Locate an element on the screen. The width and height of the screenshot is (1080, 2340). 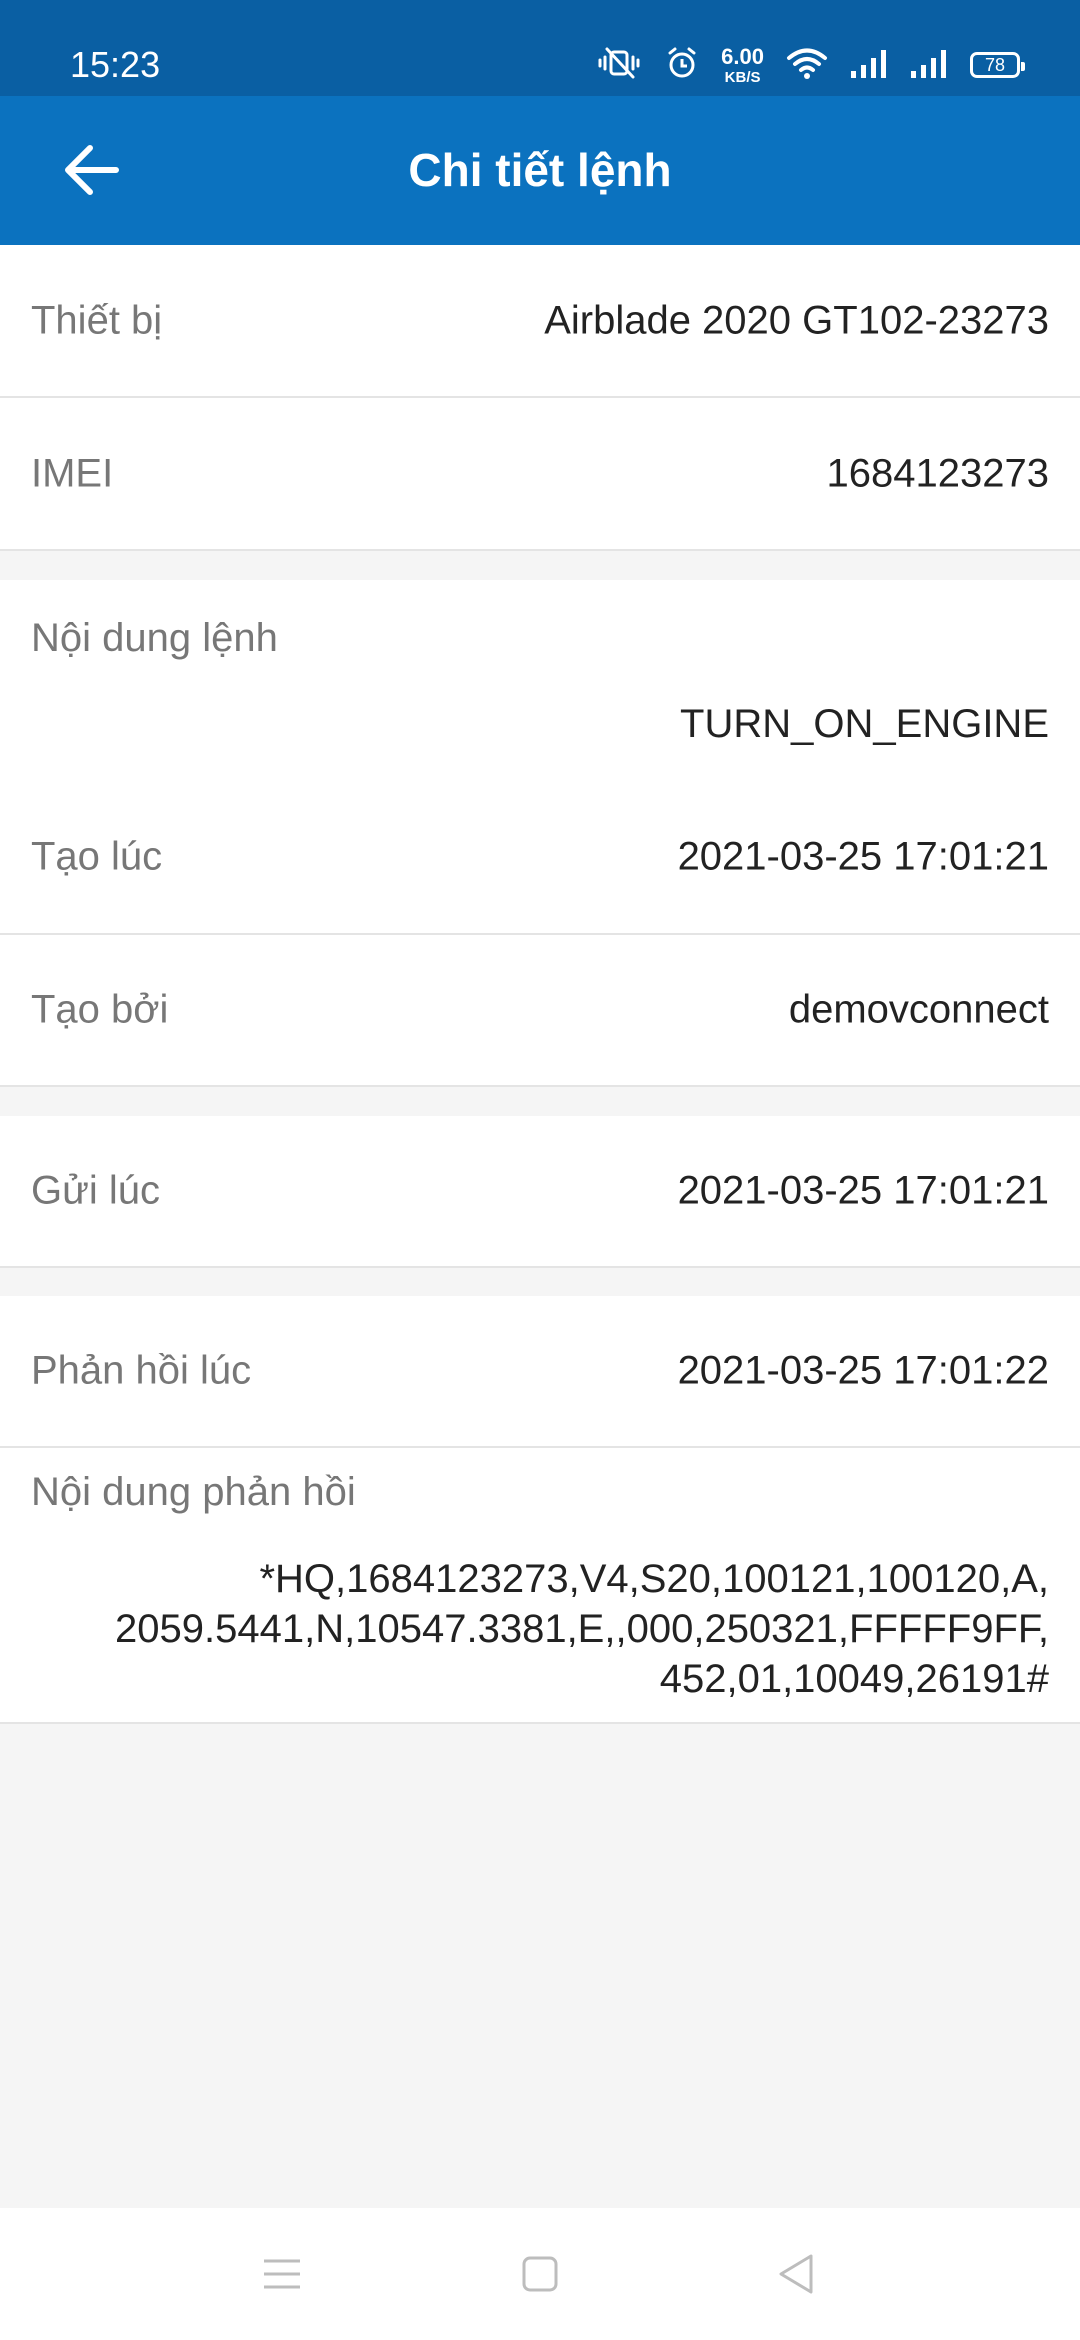
status-icons: 6.00 KB/S 78 is located at coordinates (800, 65).